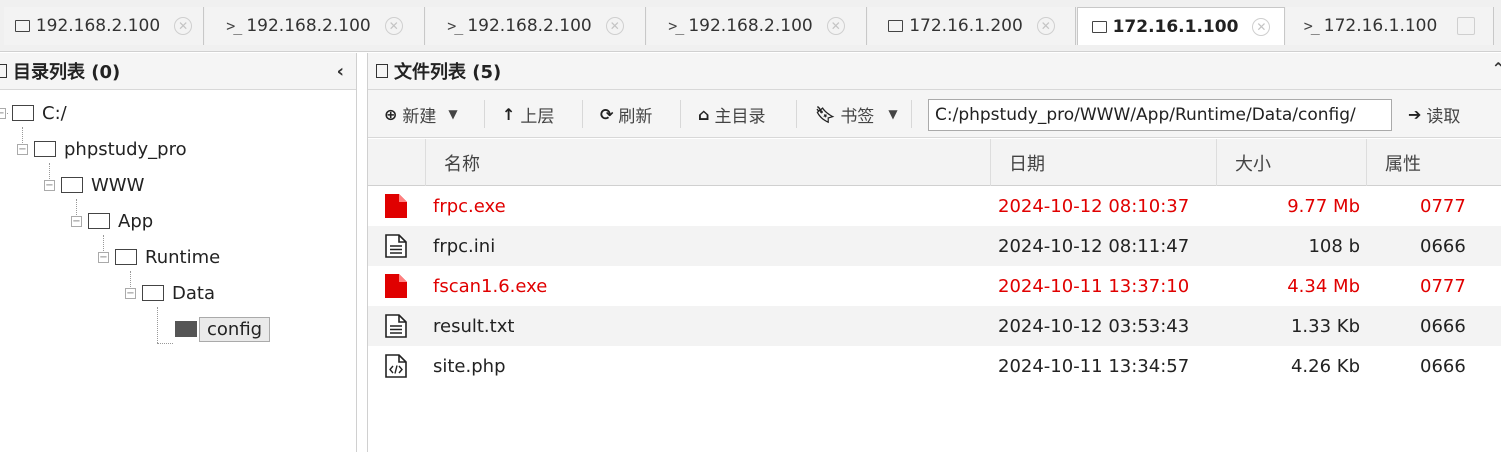 The width and height of the screenshot is (1501, 452). Describe the element at coordinates (469, 206) in the screenshot. I see `file-name: frpc.exe` at that location.